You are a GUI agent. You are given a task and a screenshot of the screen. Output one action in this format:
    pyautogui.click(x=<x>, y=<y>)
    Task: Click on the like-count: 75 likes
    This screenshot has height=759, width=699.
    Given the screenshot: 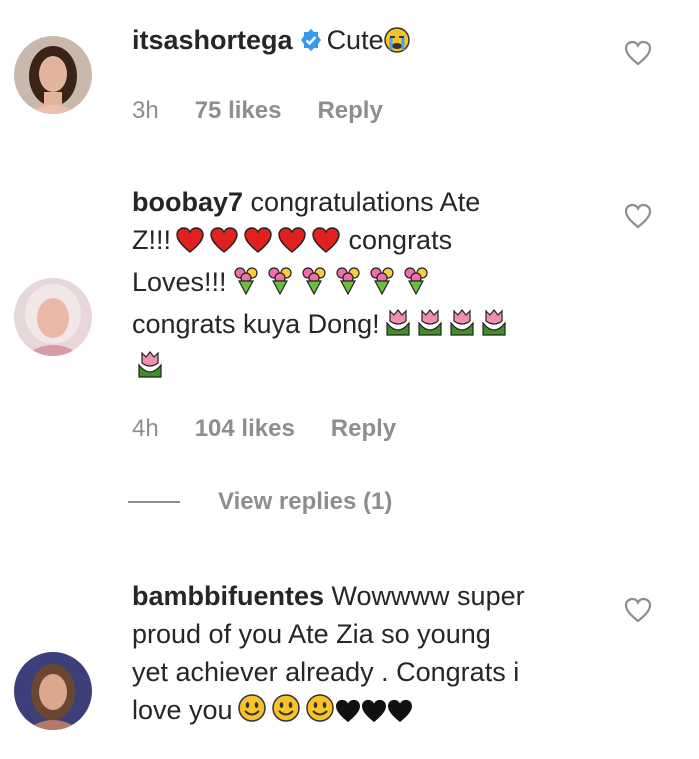 What is the action you would take?
    pyautogui.click(x=238, y=111)
    